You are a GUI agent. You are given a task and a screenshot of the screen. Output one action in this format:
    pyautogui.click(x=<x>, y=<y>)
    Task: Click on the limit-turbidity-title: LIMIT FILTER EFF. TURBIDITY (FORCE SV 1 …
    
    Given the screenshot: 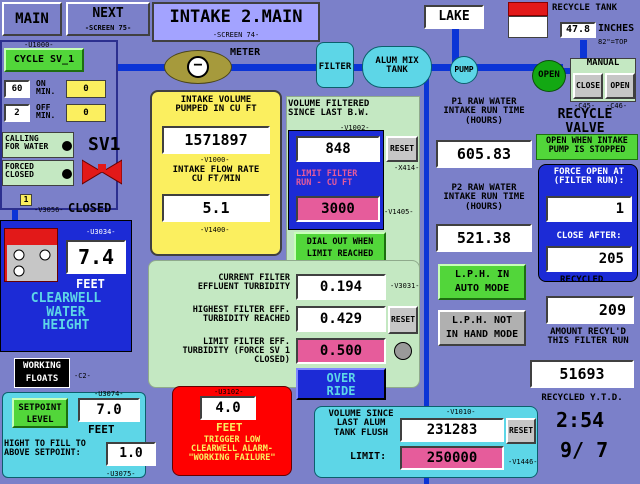 What is the action you would take?
    pyautogui.click(x=236, y=351)
    